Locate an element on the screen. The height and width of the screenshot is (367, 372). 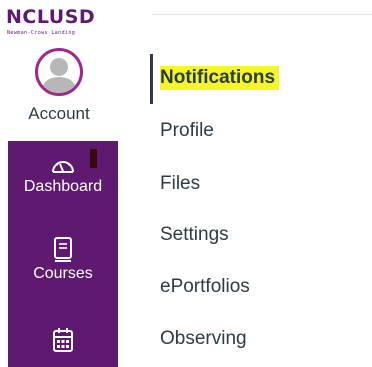
top-divider is located at coordinates (262, 14).